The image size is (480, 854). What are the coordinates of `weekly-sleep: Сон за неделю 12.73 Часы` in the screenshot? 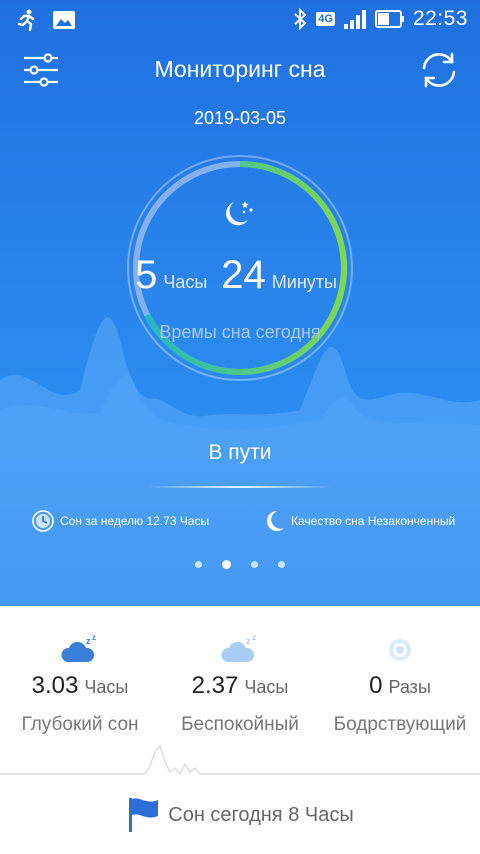 It's located at (120, 521).